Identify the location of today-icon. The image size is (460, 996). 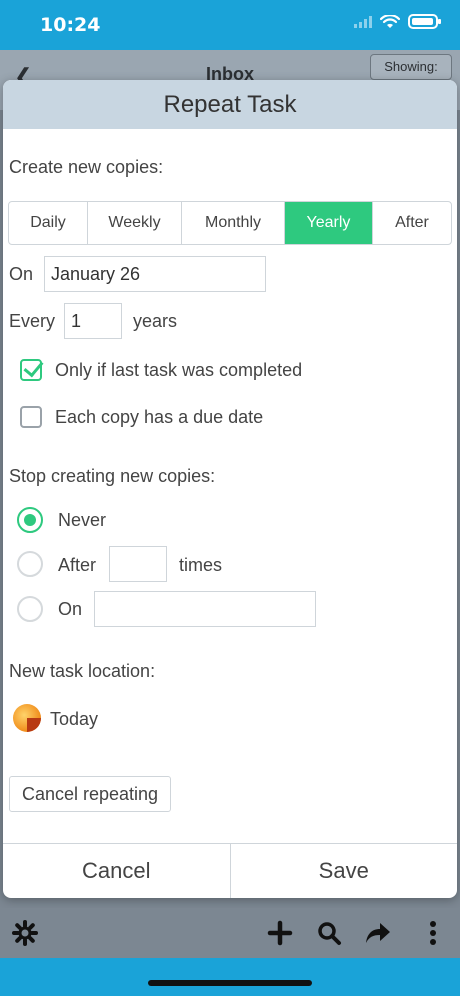
(27, 718).